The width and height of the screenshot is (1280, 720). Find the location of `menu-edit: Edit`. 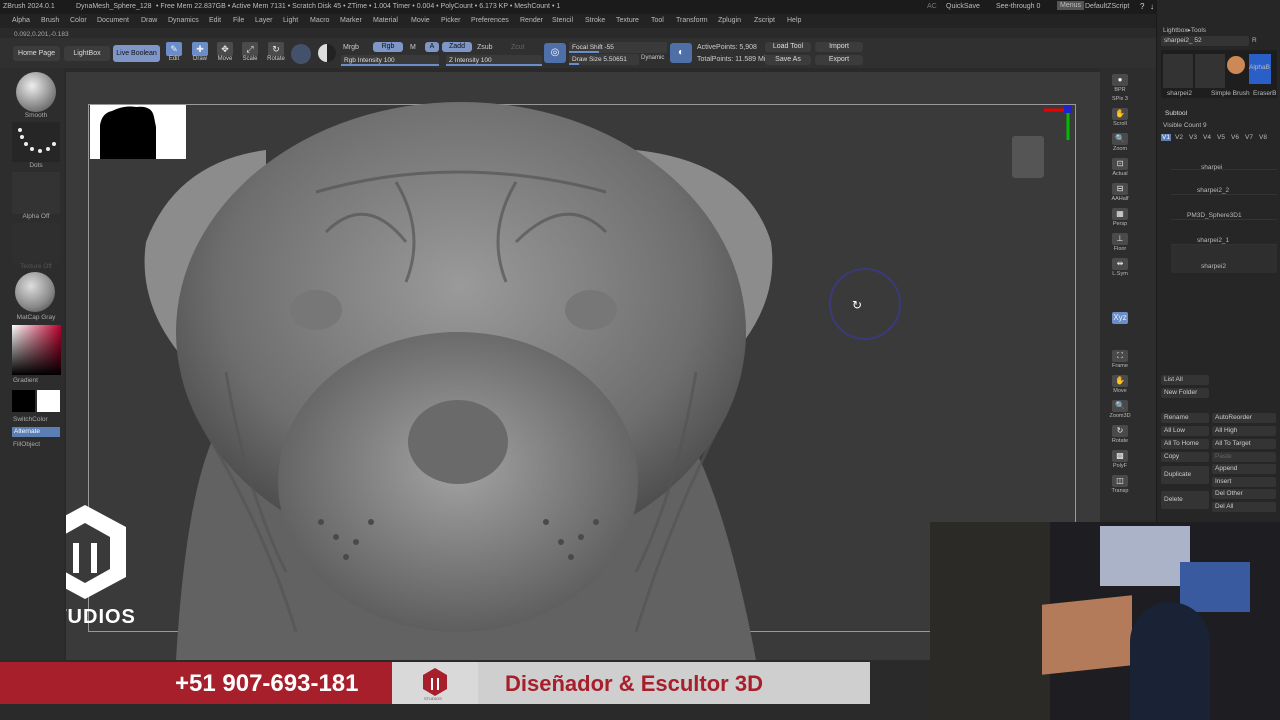

menu-edit: Edit is located at coordinates (215, 20).